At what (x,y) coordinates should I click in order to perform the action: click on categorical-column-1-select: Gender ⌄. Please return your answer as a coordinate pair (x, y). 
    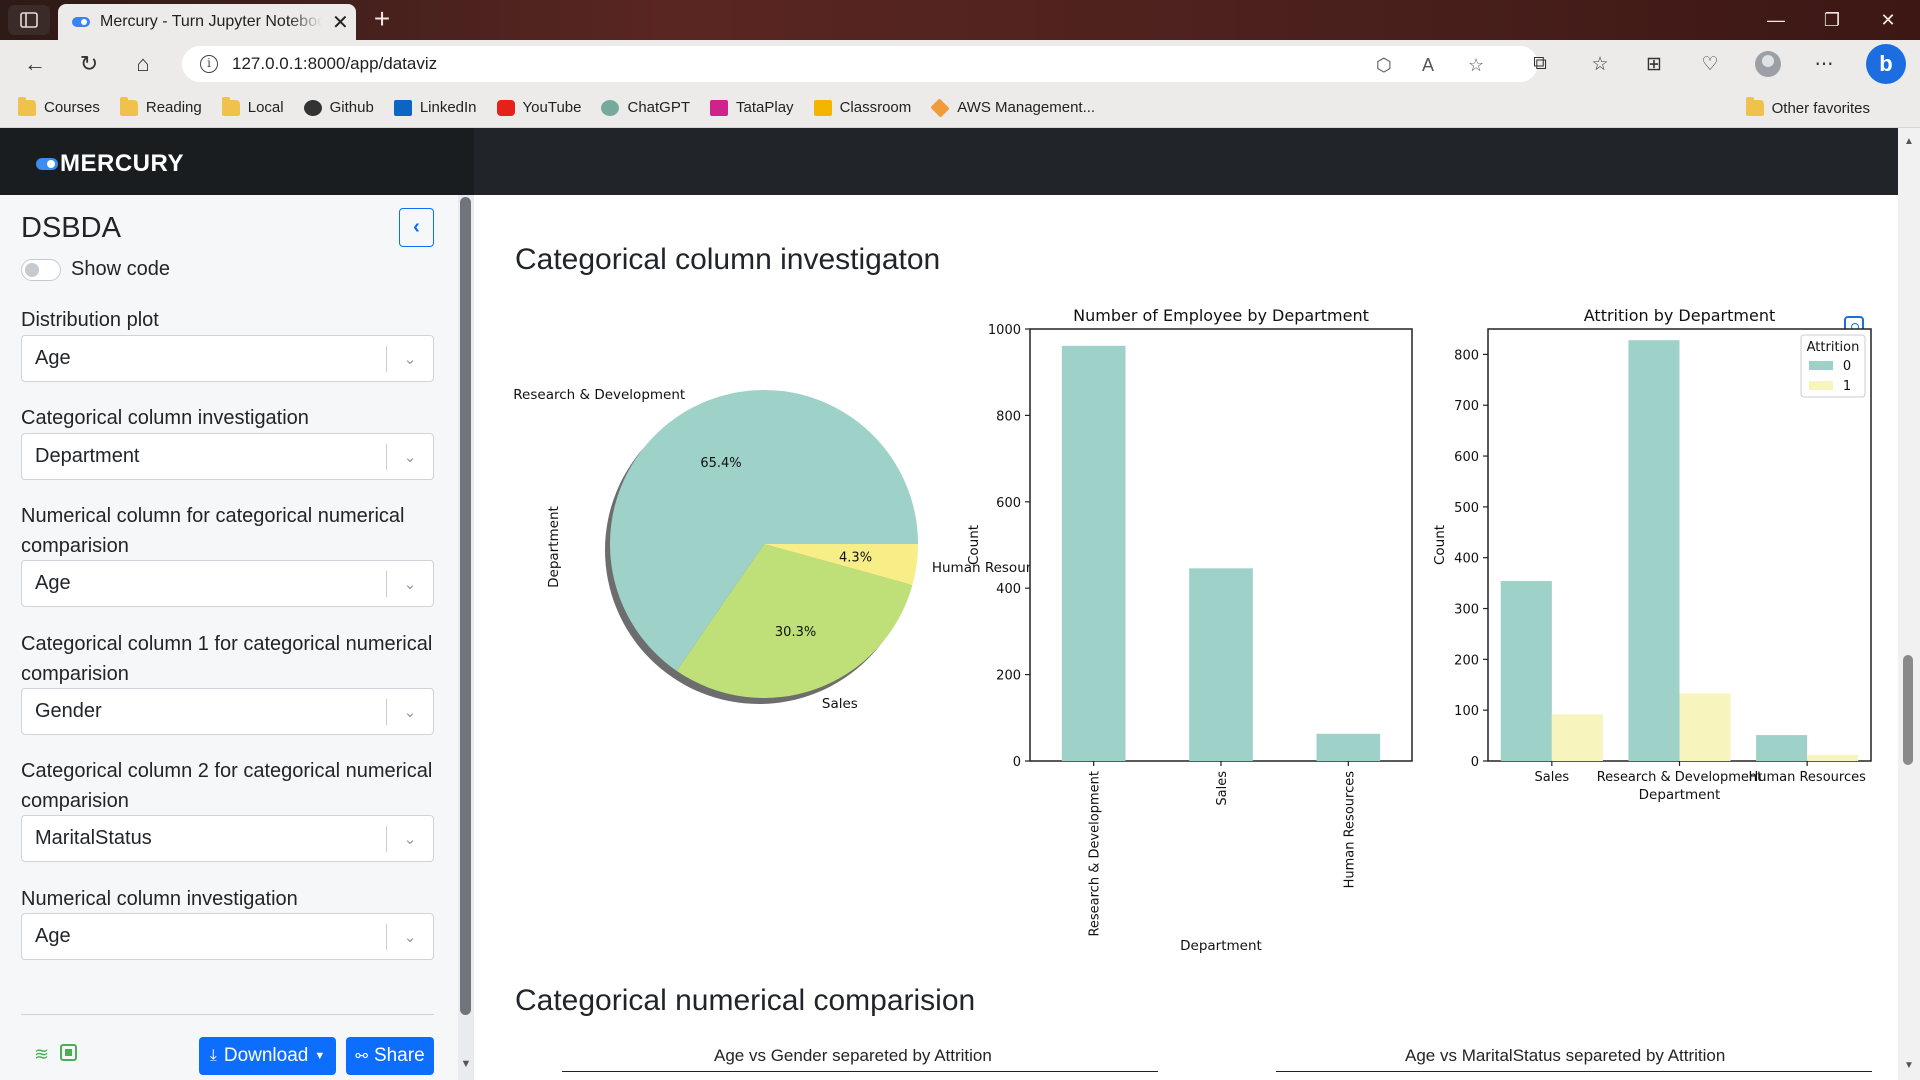
    Looking at the image, I should click on (227, 711).